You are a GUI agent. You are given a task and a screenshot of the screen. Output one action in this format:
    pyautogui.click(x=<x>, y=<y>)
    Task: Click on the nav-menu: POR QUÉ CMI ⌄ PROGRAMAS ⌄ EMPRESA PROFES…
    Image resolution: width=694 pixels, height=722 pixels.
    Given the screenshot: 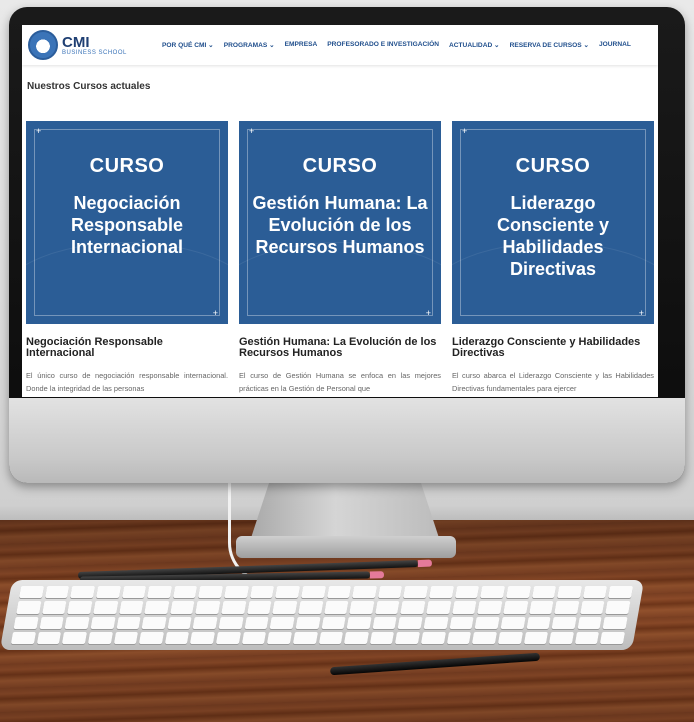 What is the action you would take?
    pyautogui.click(x=407, y=45)
    